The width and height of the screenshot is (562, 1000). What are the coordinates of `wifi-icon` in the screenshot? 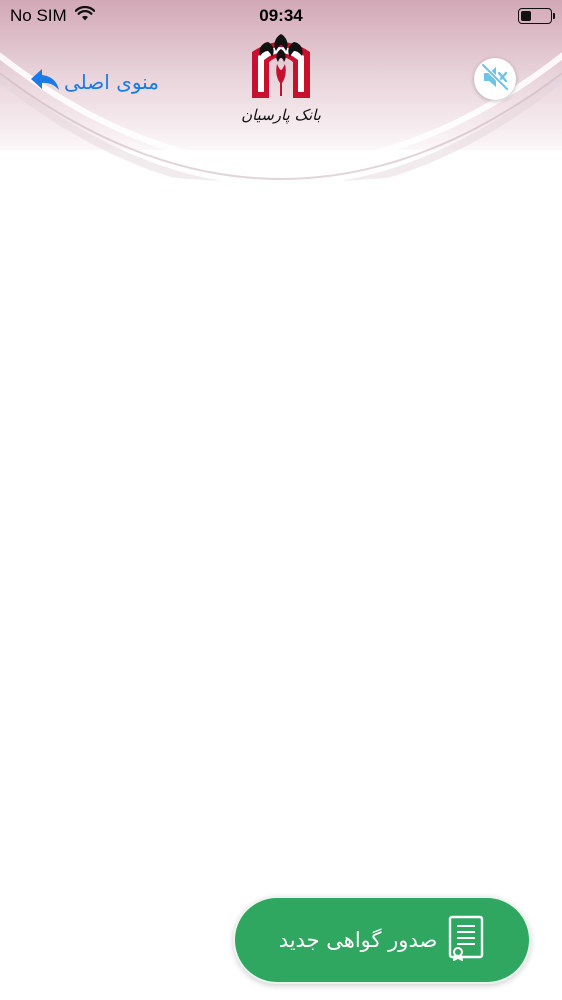 It's located at (84, 16).